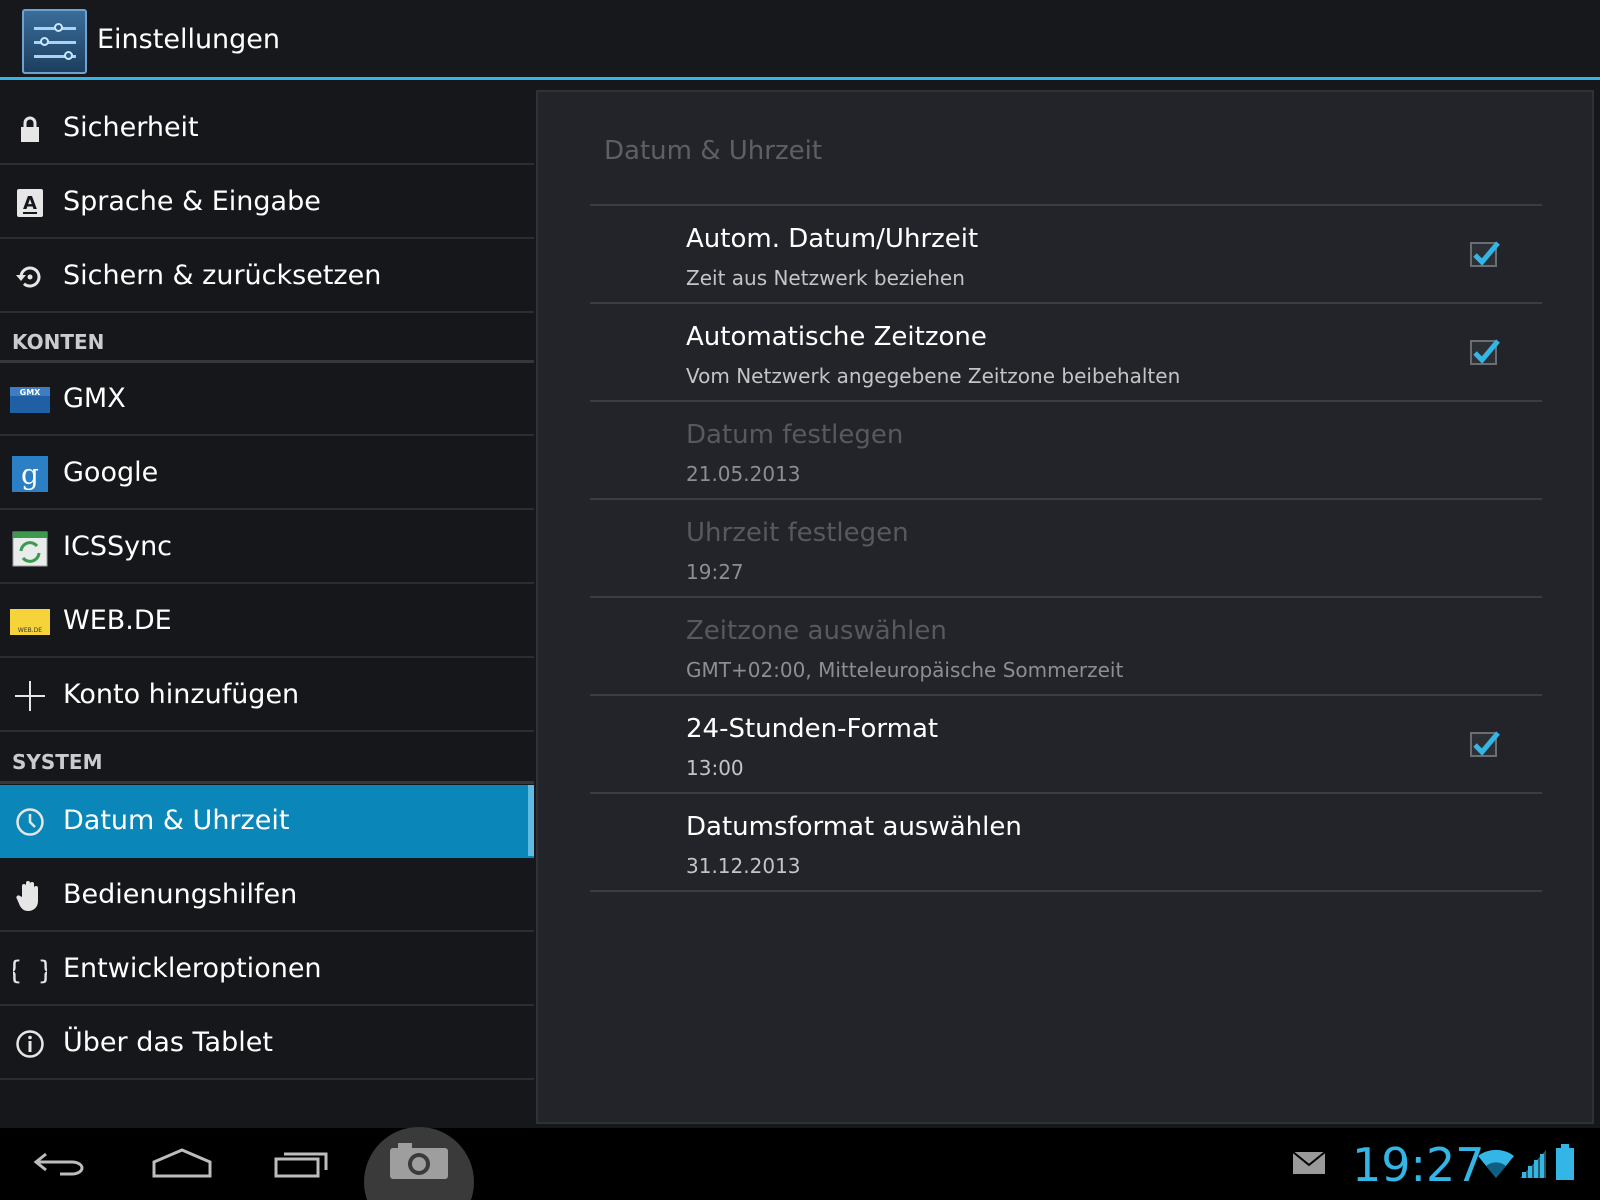 This screenshot has height=1200, width=1600. I want to click on sidebar-item-sichern: Sichern & zurücksetzen, so click(267, 276).